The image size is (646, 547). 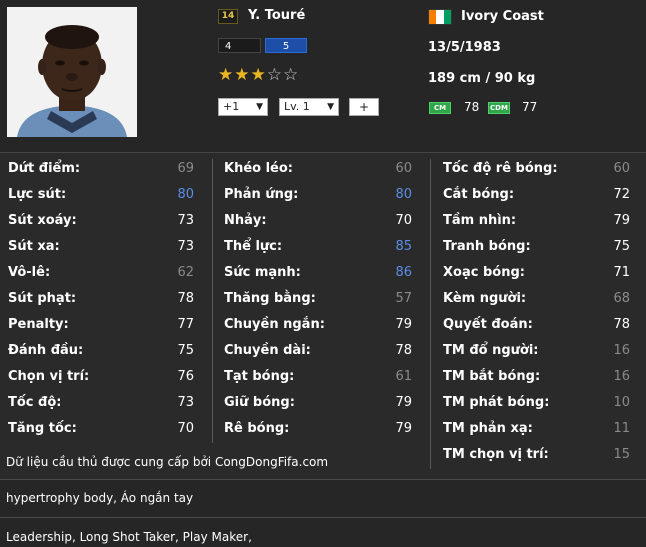 What do you see at coordinates (228, 16) in the screenshot?
I see `season-badge: 14` at bounding box center [228, 16].